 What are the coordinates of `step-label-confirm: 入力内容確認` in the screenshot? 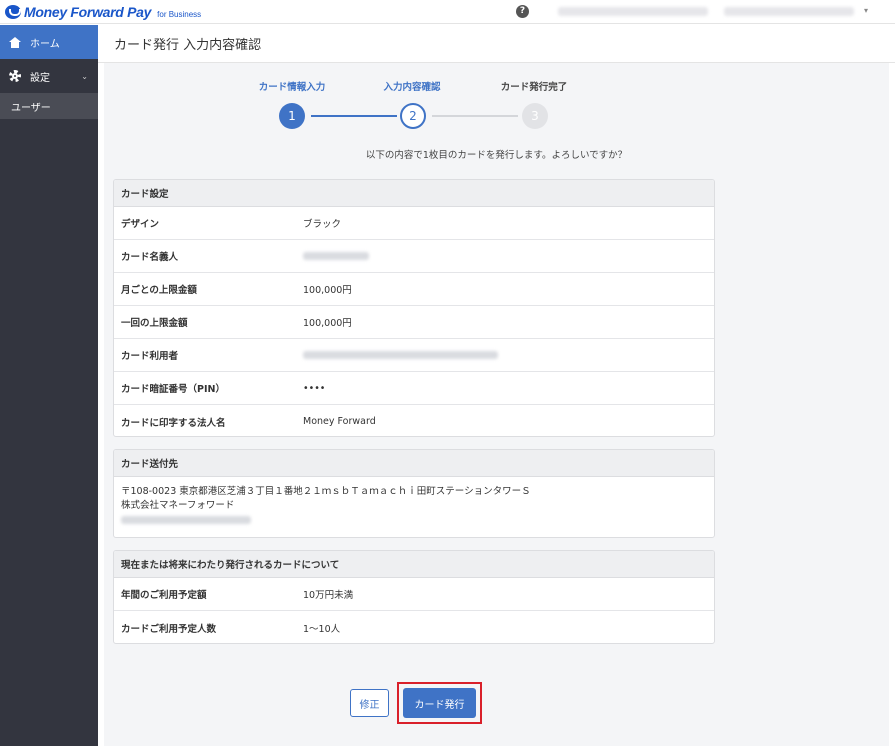 It's located at (412, 87).